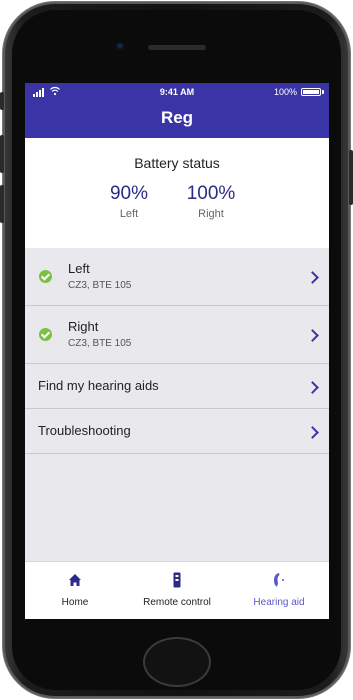 This screenshot has height=700, width=353. Describe the element at coordinates (177, 335) in the screenshot. I see `device-row-right: Right CZ3, BTE 105` at that location.